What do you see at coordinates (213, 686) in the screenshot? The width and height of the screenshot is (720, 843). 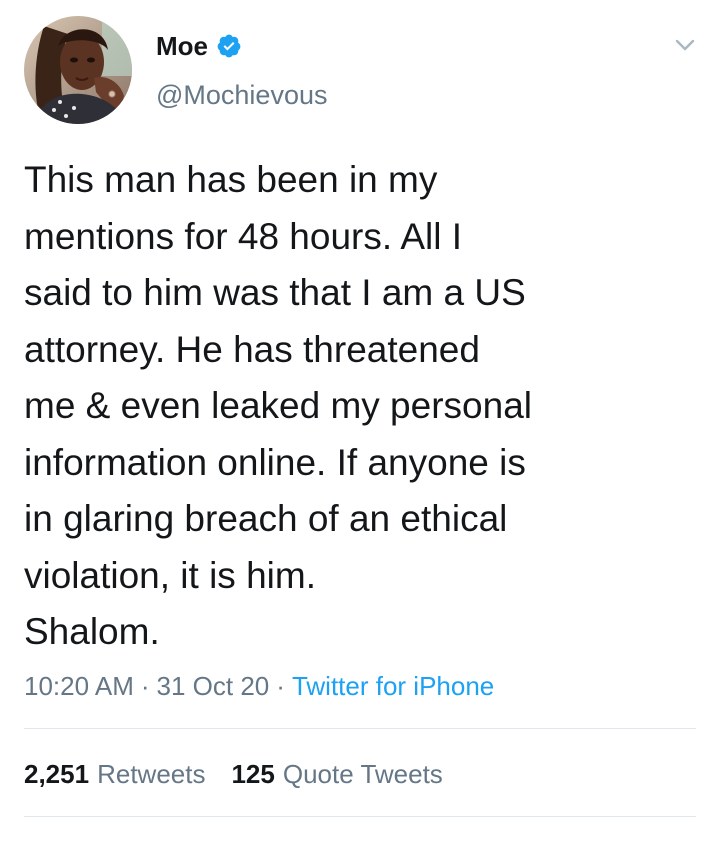 I see `tweet-date: 31 Oct 20` at bounding box center [213, 686].